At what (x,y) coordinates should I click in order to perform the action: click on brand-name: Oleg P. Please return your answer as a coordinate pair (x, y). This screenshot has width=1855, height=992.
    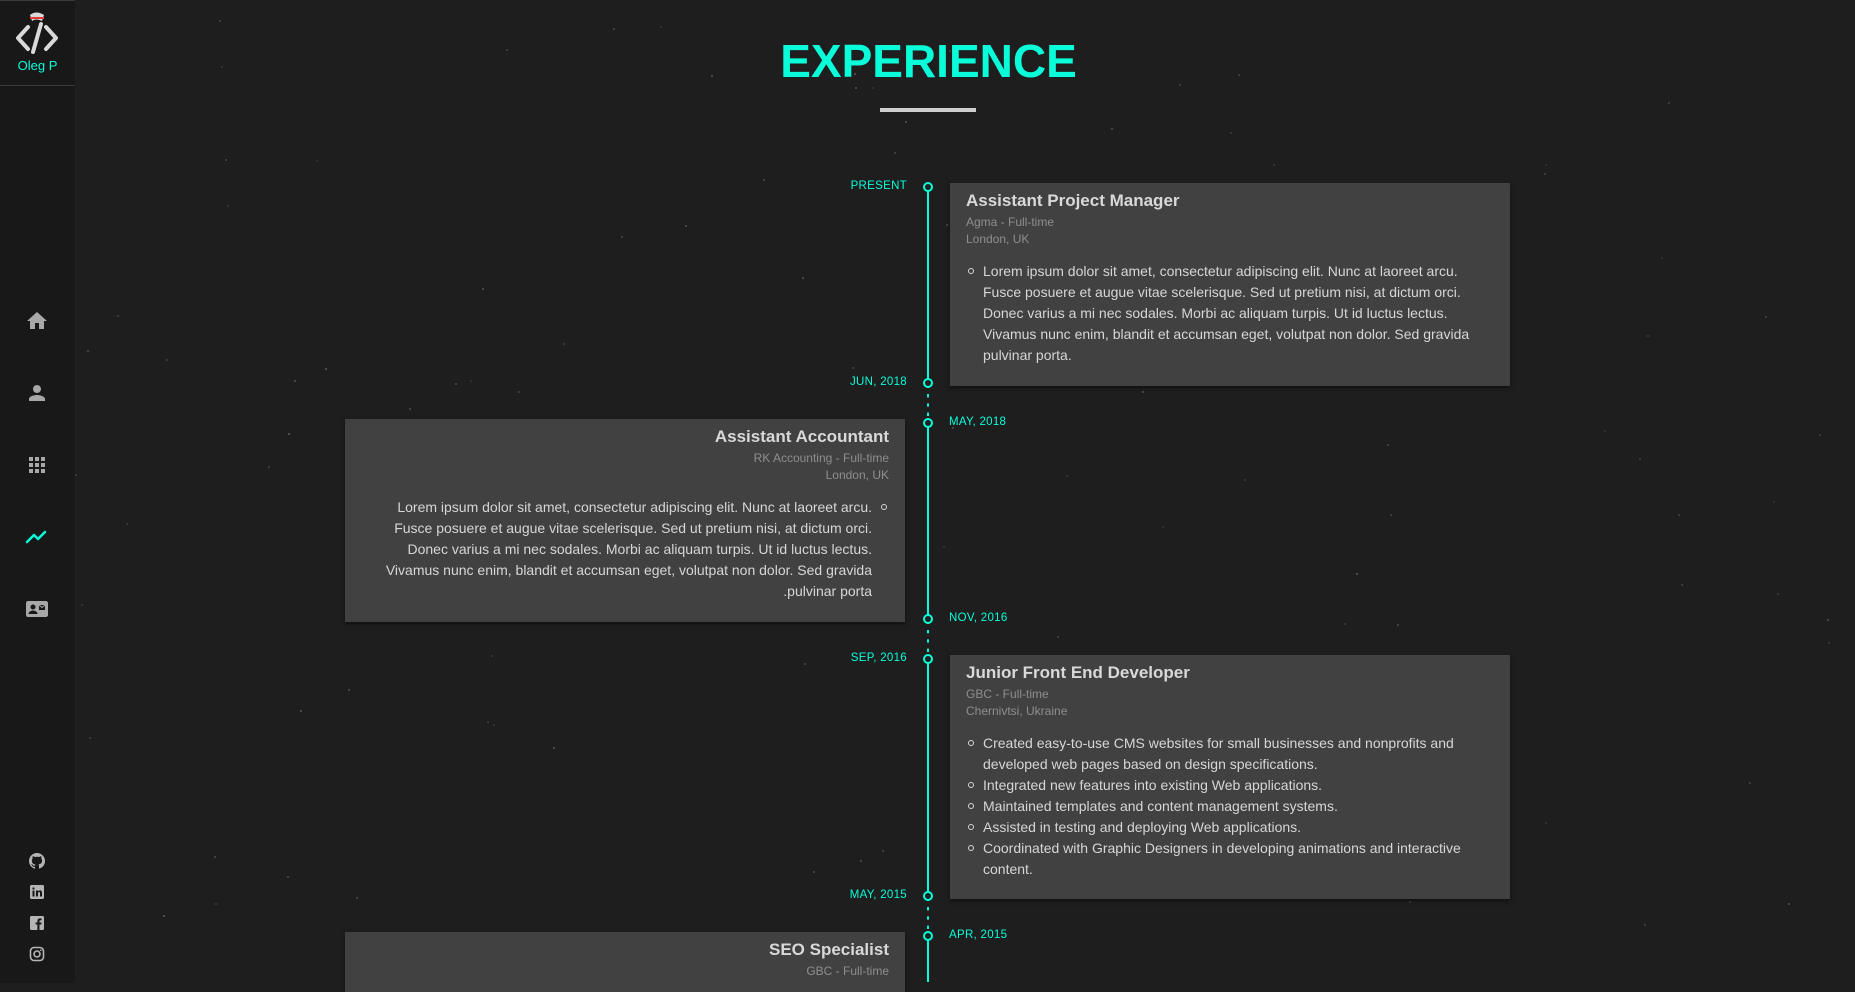
    Looking at the image, I should click on (37, 65).